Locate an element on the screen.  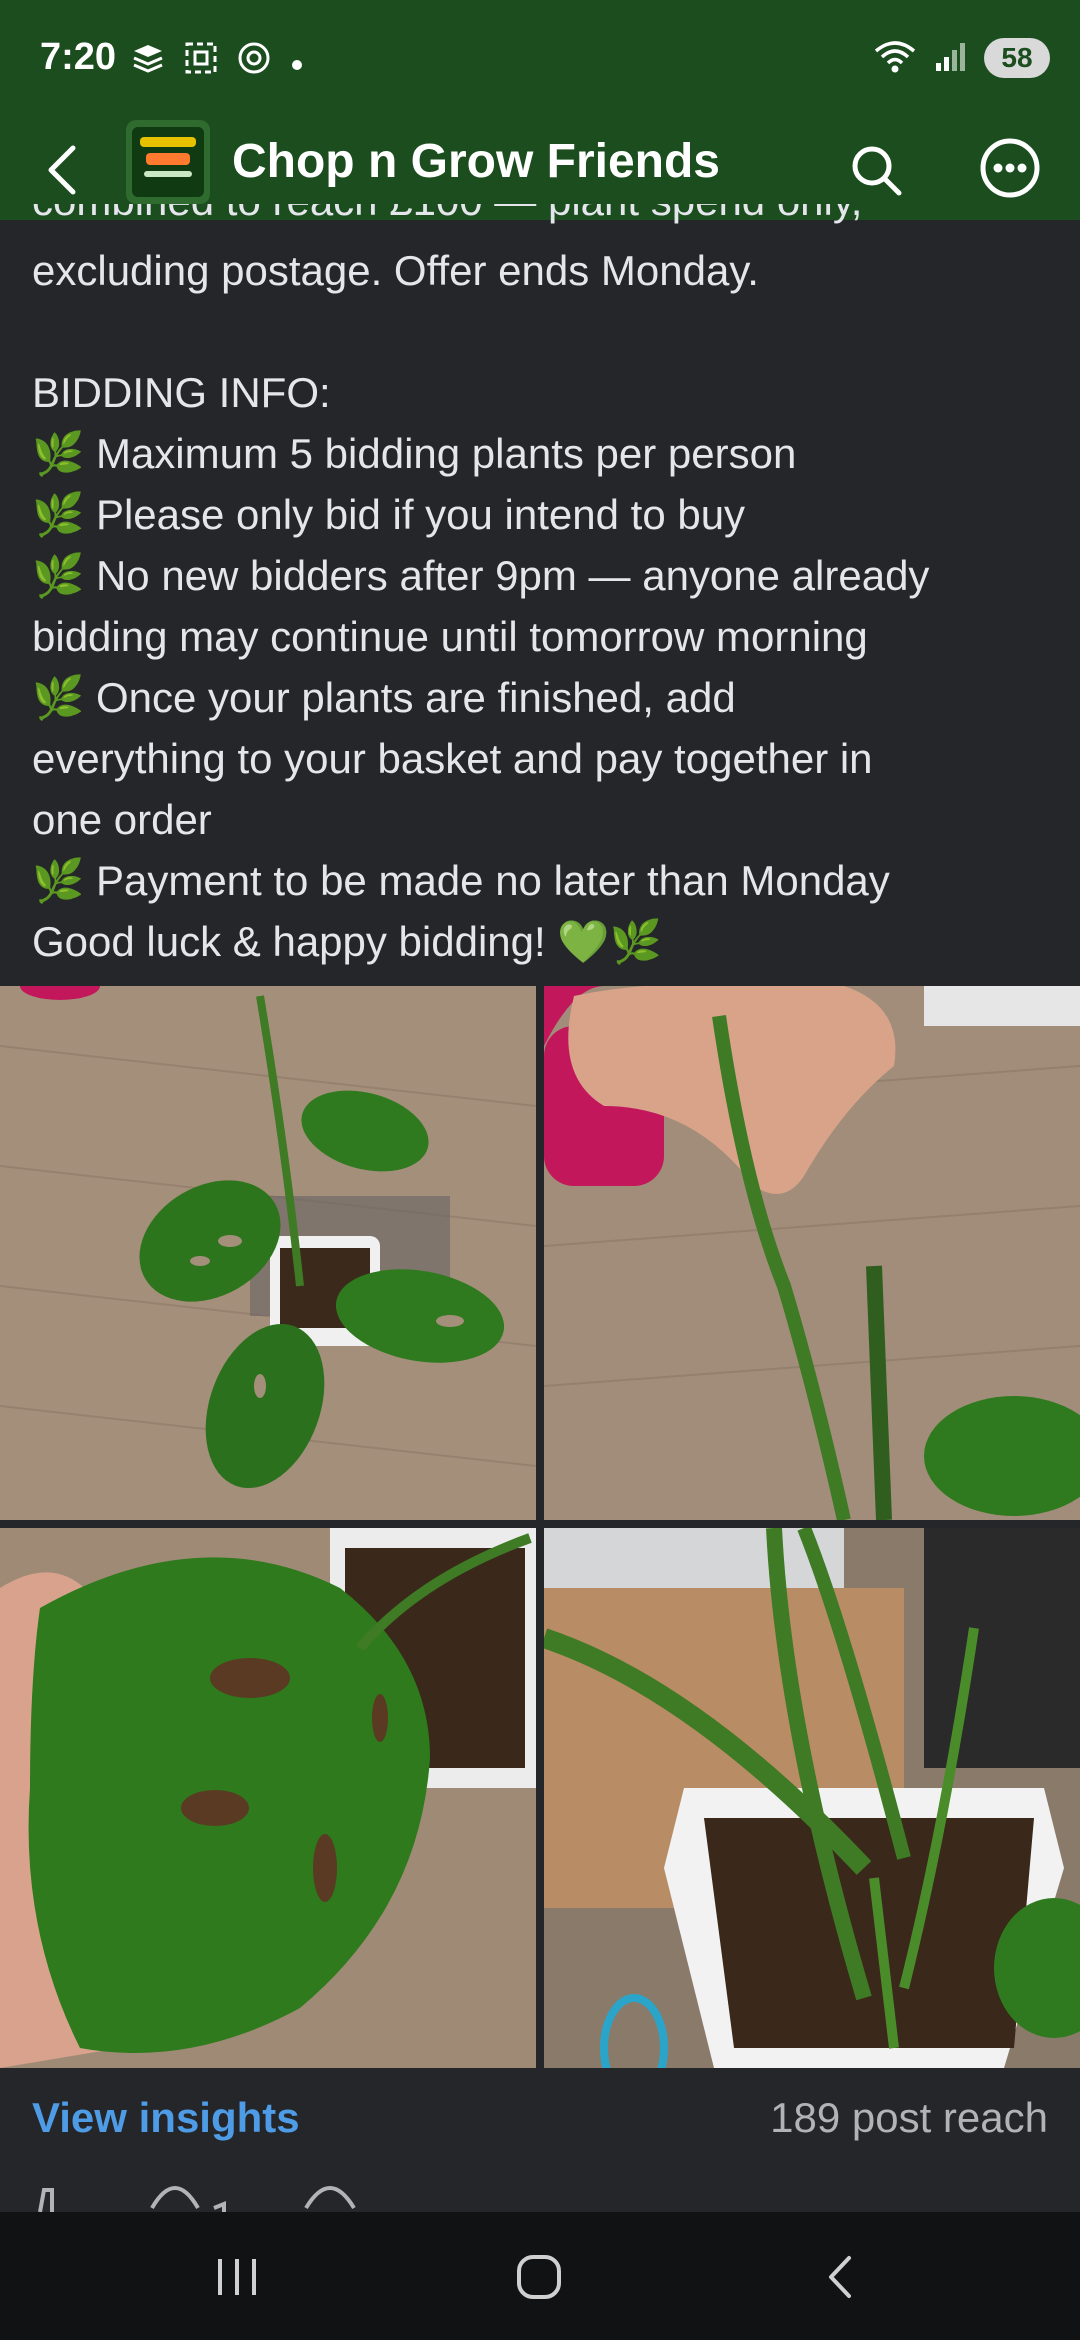
recent-apps-icon is located at coordinates (237, 2277).